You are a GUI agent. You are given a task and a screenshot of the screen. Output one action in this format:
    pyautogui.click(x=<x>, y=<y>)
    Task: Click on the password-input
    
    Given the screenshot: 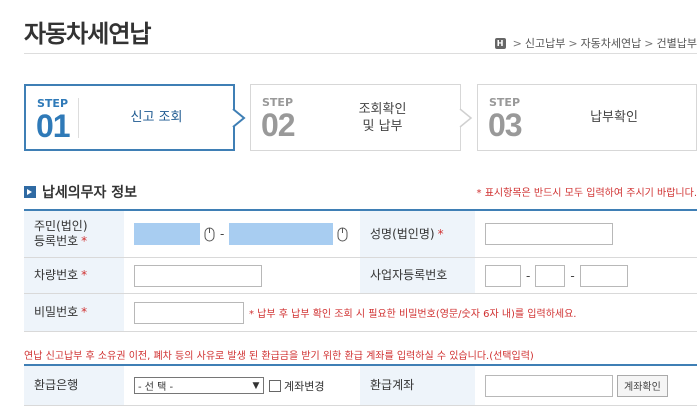 What is the action you would take?
    pyautogui.click(x=189, y=312)
    